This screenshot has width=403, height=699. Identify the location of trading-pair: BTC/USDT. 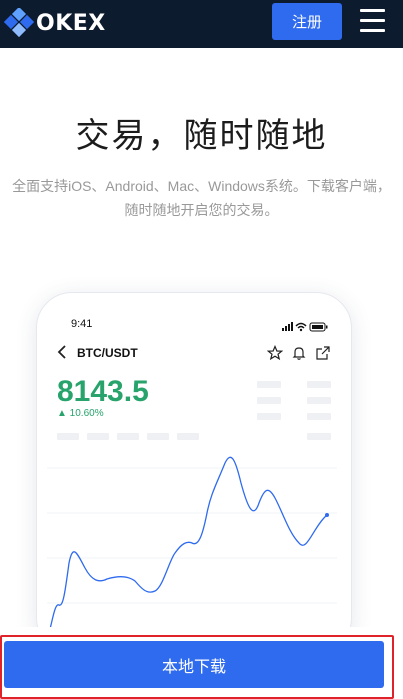
(107, 353).